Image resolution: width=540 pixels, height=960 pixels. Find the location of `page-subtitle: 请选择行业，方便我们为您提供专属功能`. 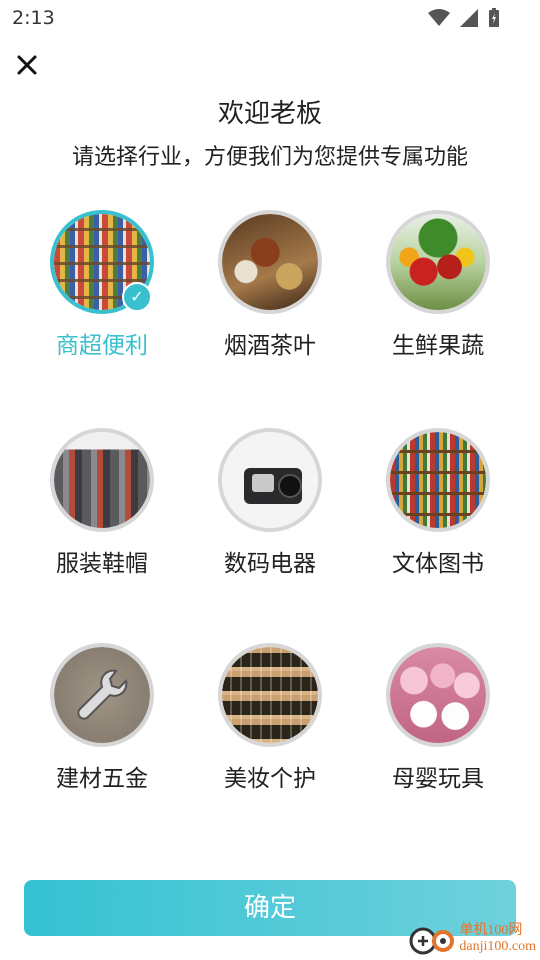

page-subtitle: 请选择行业，方便我们为您提供专属功能 is located at coordinates (269, 157).